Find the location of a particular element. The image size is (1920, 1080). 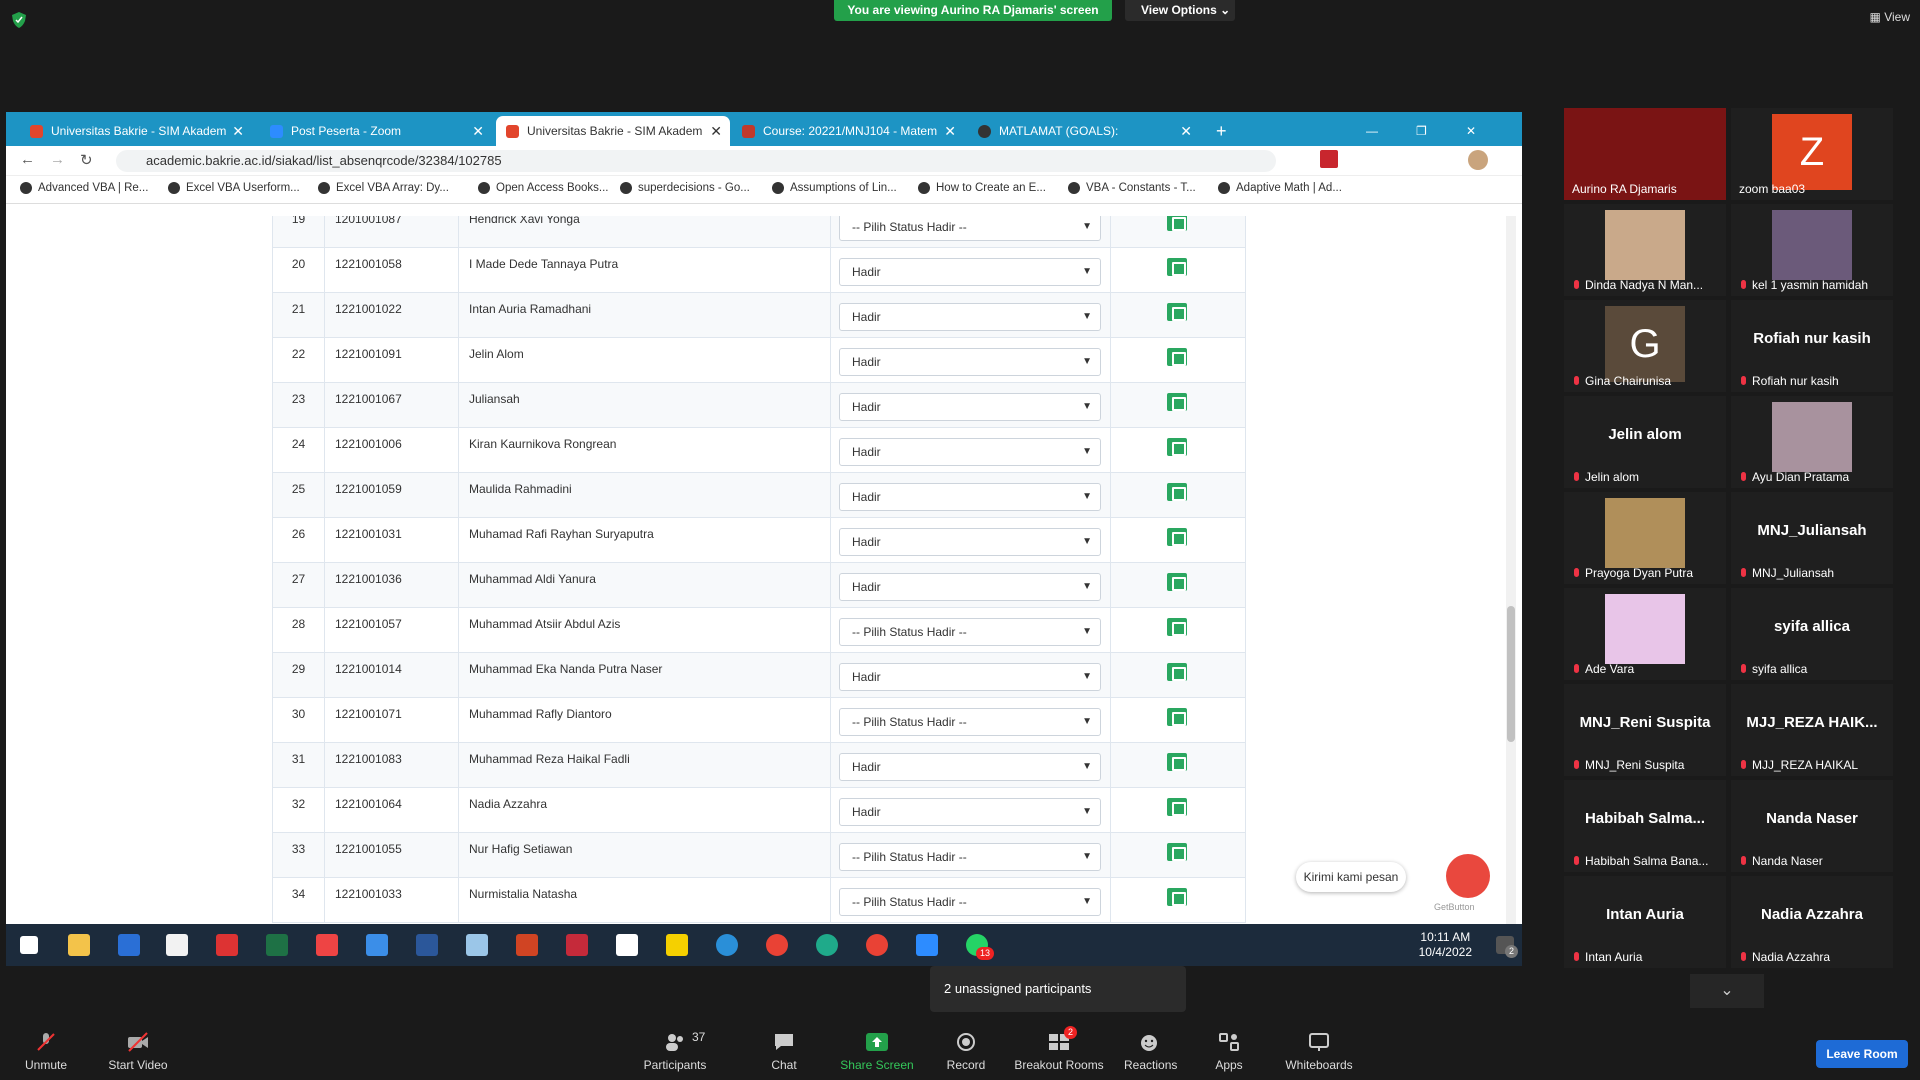

participant-tile: Ade Vara is located at coordinates (1645, 634).